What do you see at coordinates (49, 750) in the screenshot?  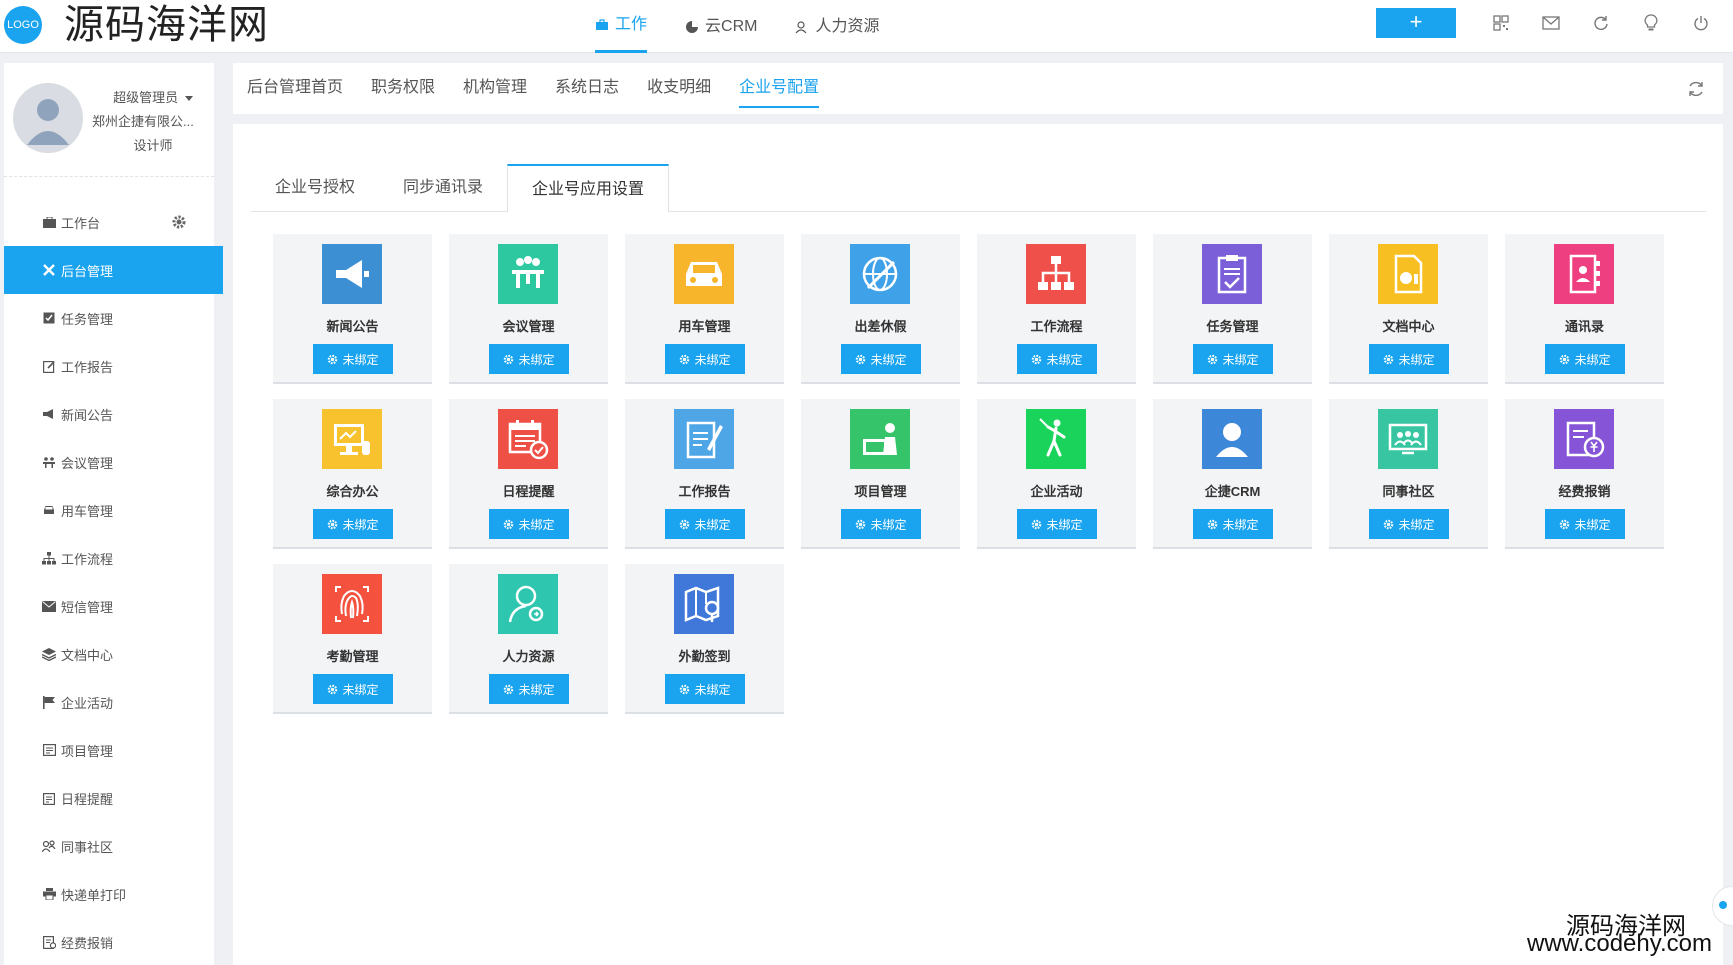 I see `project-icon` at bounding box center [49, 750].